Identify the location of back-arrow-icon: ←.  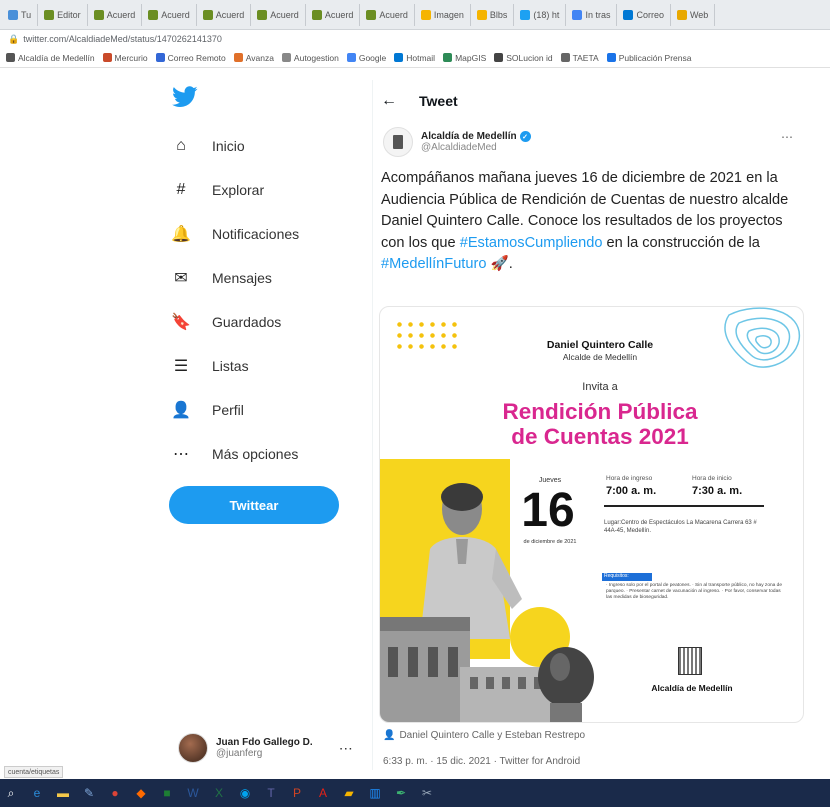
(389, 101).